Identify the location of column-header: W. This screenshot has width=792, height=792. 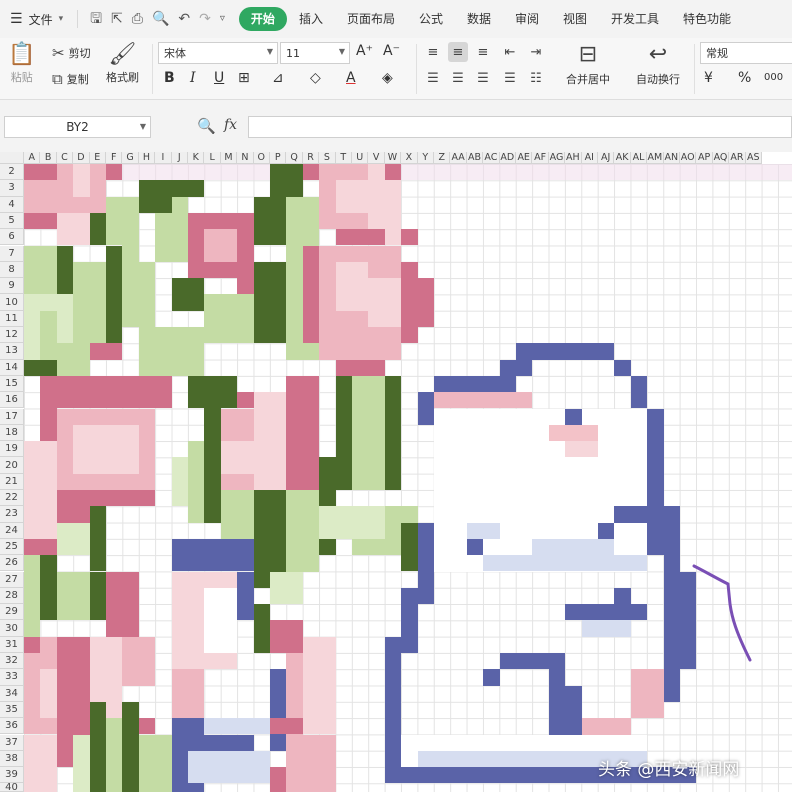
(393, 158).